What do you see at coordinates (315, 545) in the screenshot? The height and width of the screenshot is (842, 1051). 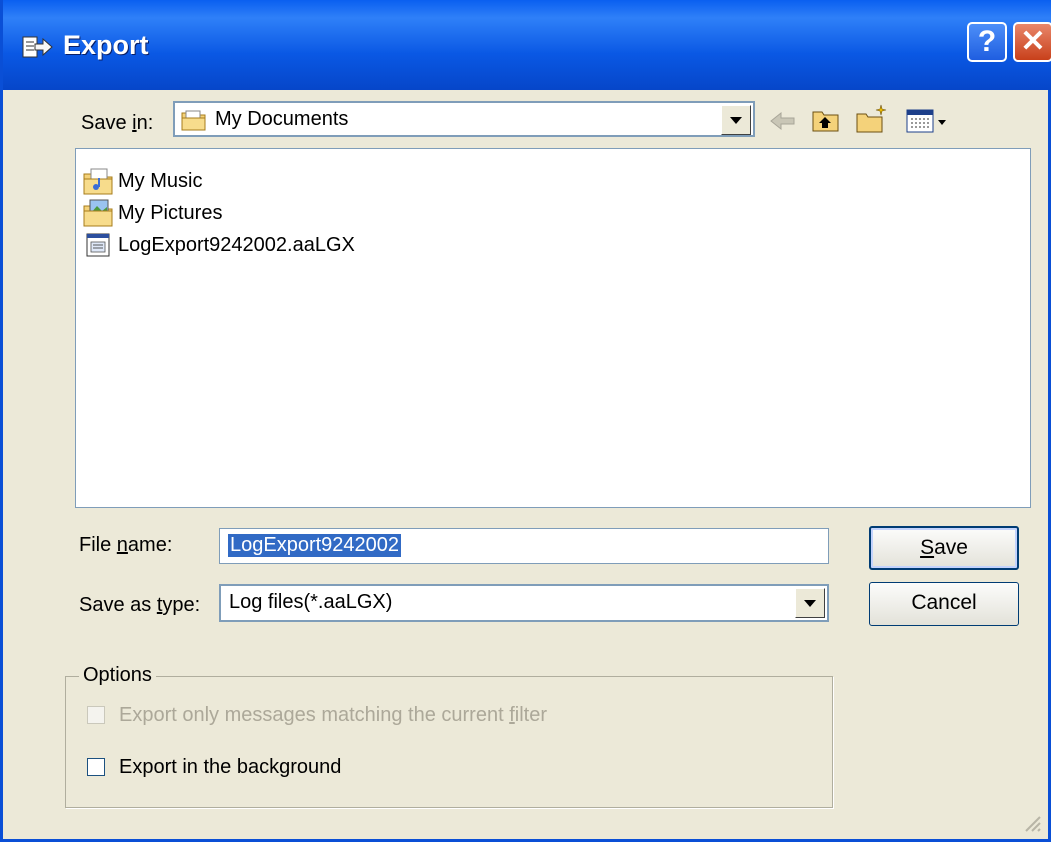 I see `file-name-value: LogExport9242002` at bounding box center [315, 545].